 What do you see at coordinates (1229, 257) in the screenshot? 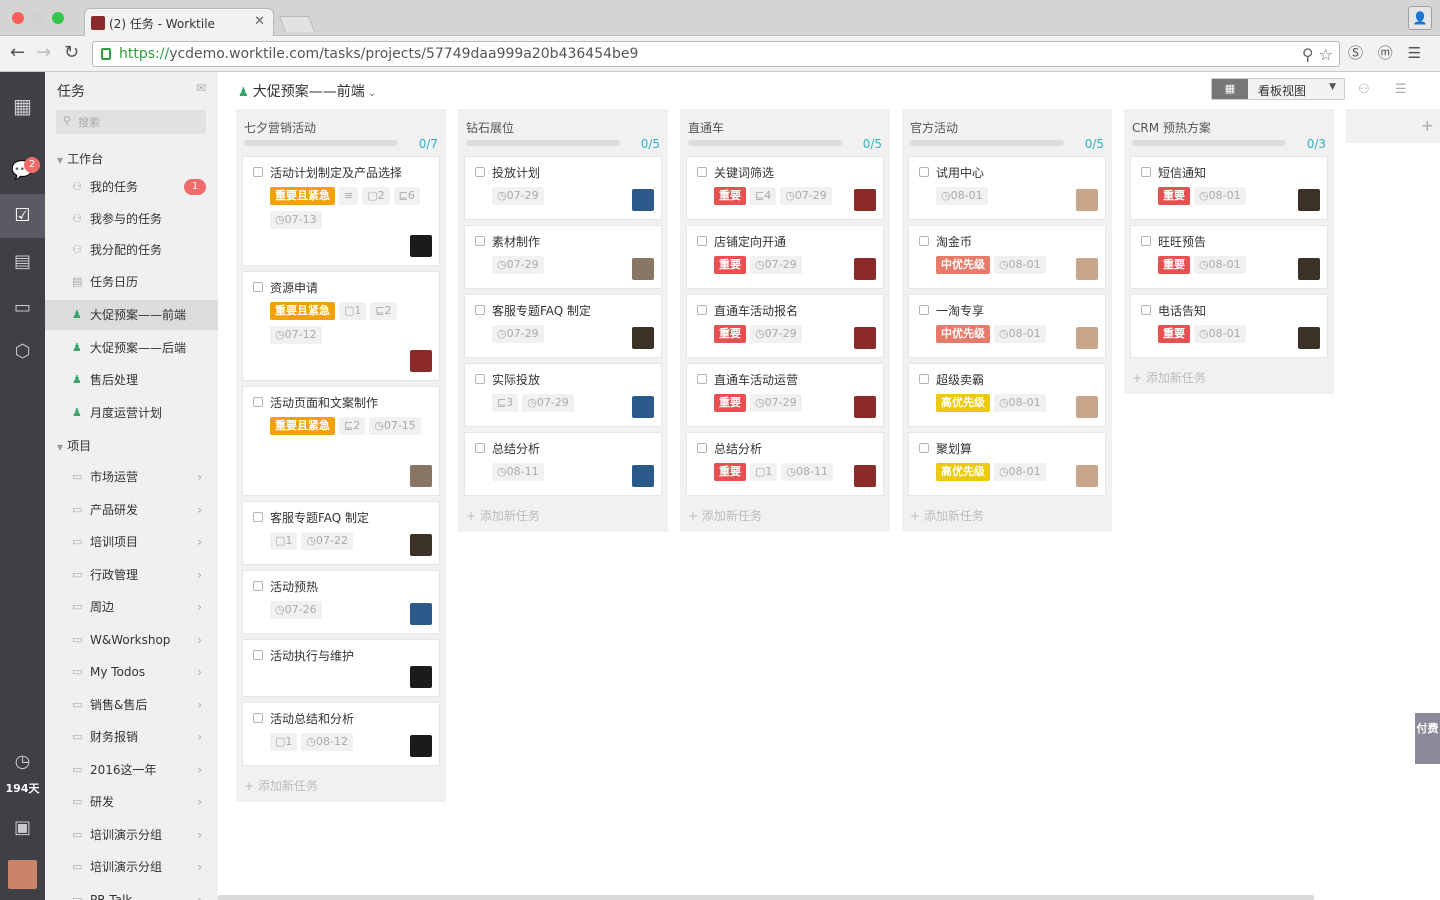
I see `task-card: 旺旺预告 重要 ◷ 08-01` at bounding box center [1229, 257].